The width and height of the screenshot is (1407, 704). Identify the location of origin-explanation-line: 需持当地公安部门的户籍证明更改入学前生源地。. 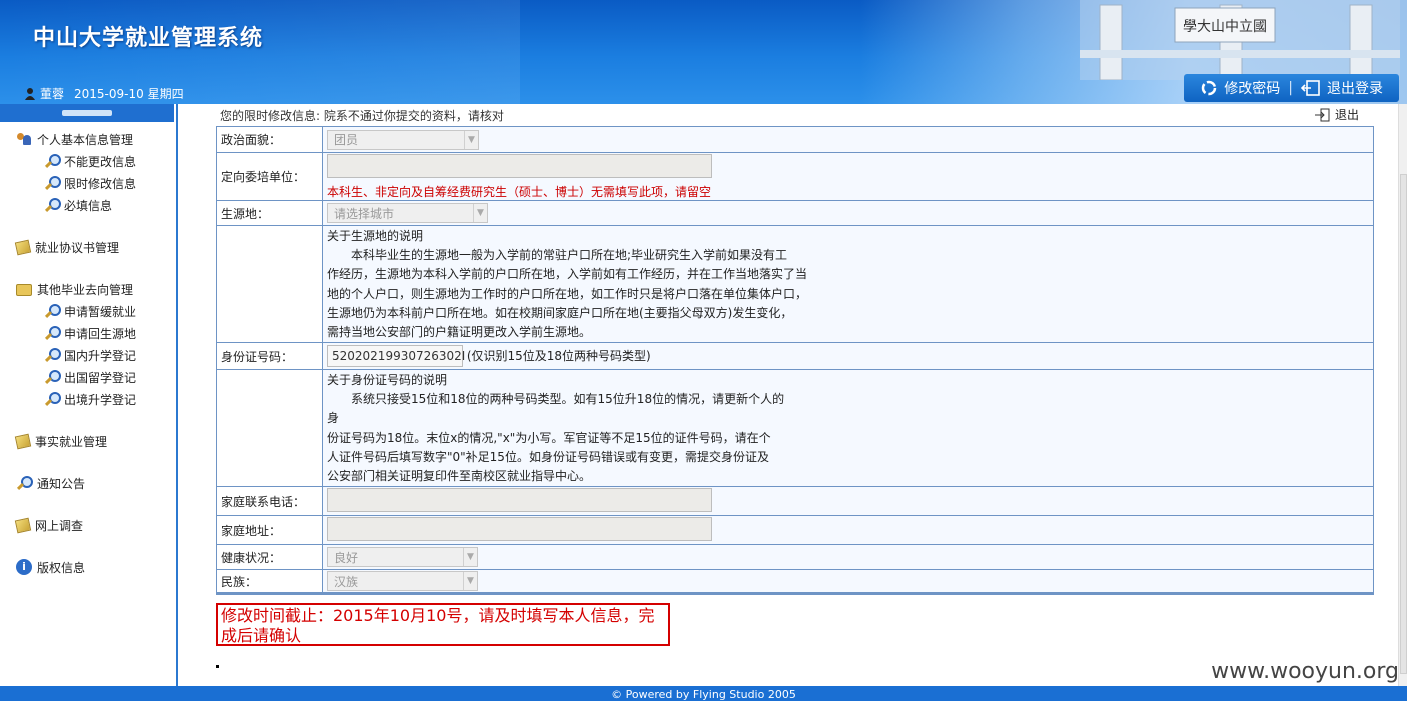
(459, 332).